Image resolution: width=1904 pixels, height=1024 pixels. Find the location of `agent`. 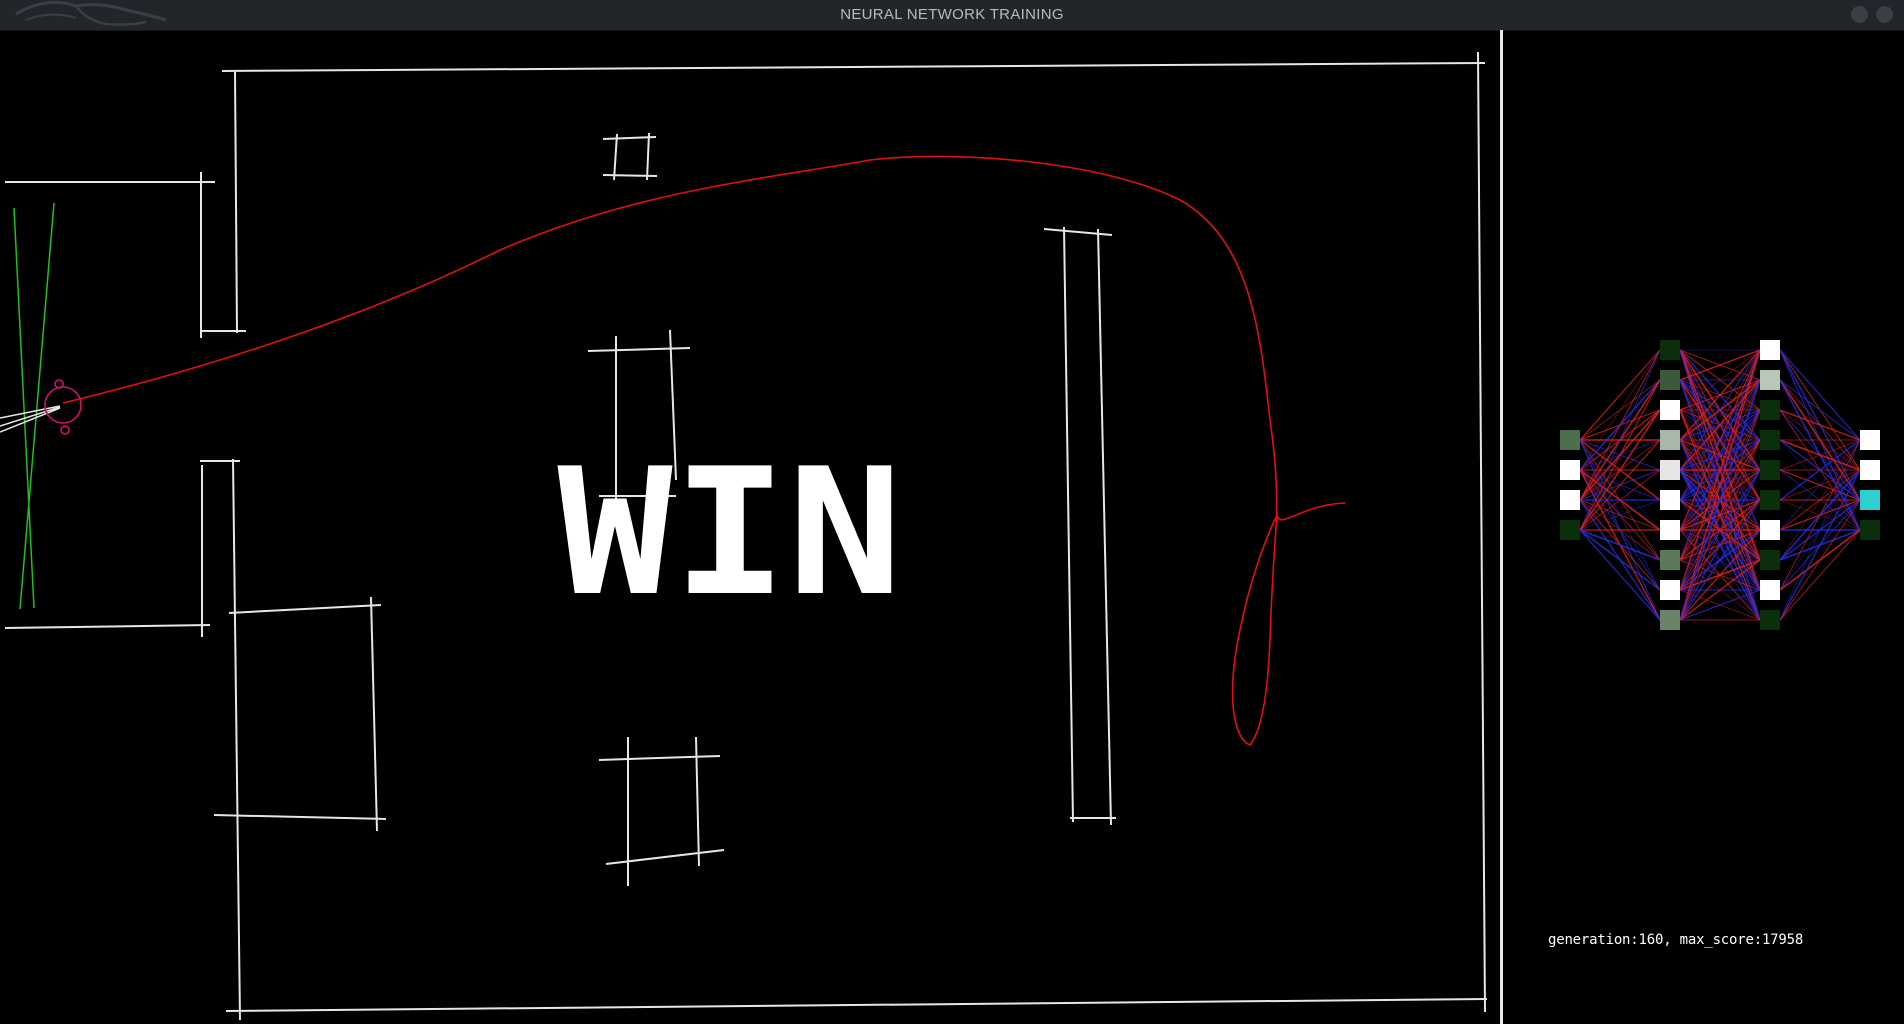

agent is located at coordinates (63, 407).